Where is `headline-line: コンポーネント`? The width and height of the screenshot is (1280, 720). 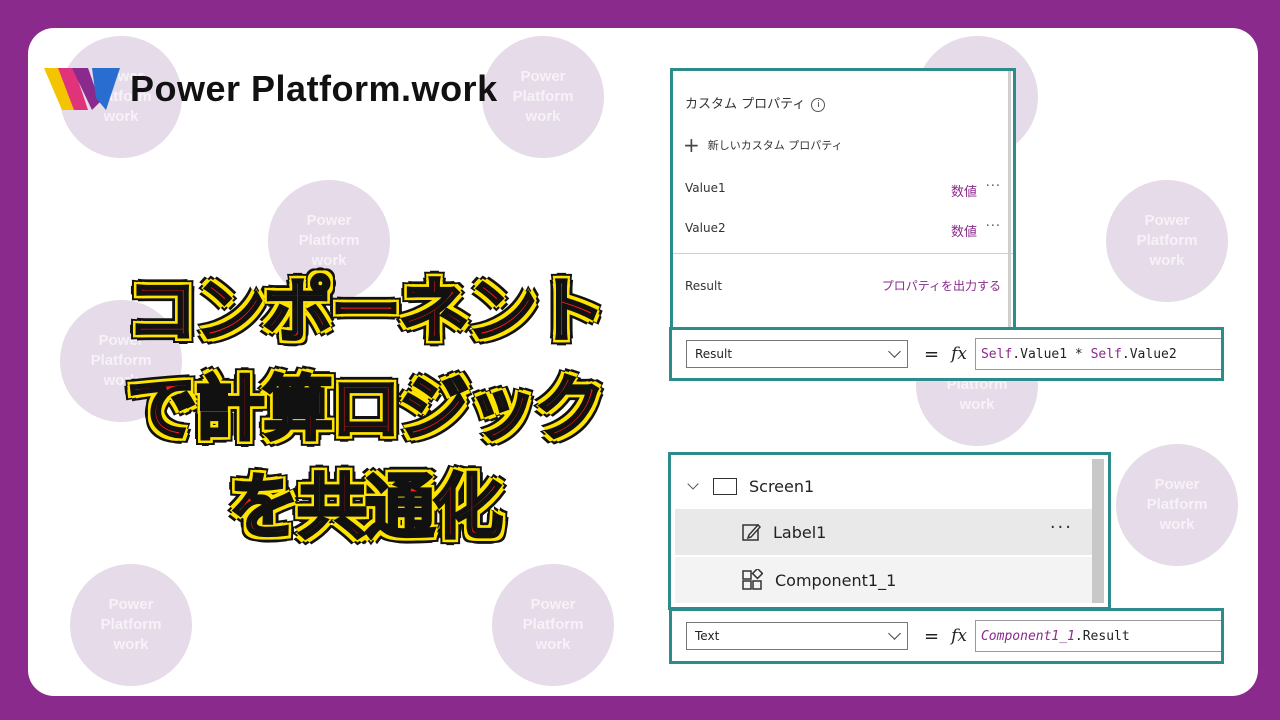
headline-line: コンポーネント is located at coordinates (366, 311).